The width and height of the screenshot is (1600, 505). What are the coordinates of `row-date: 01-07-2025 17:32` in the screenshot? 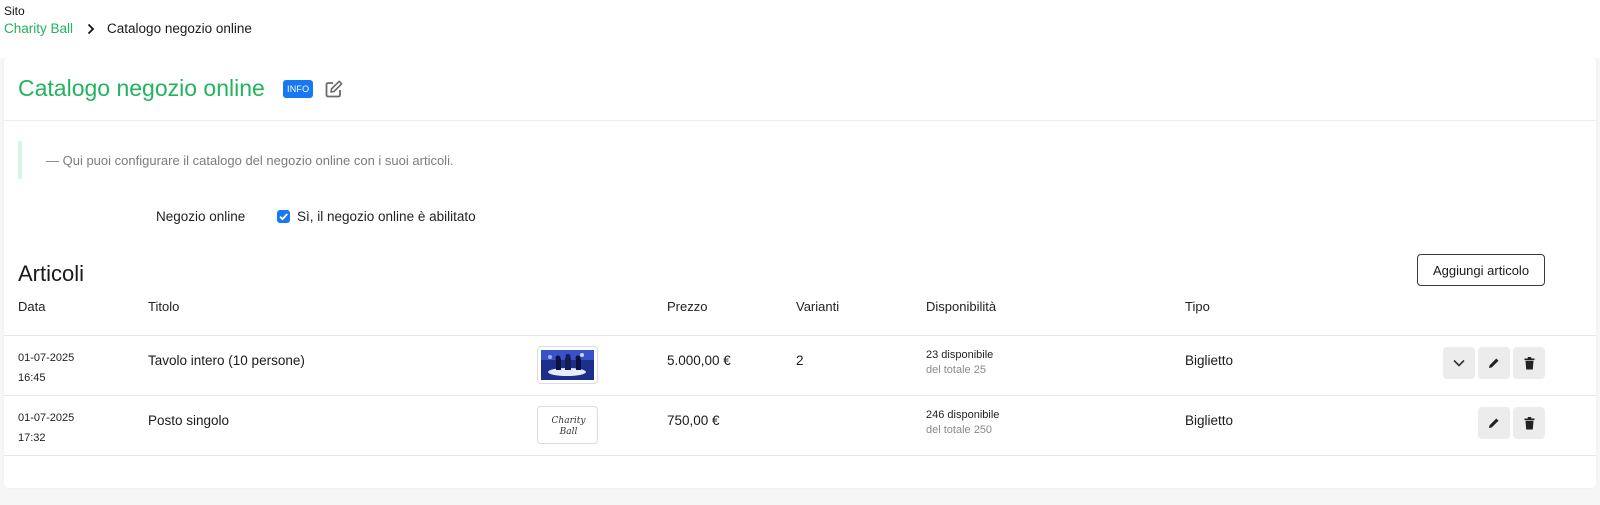 It's located at (46, 428).